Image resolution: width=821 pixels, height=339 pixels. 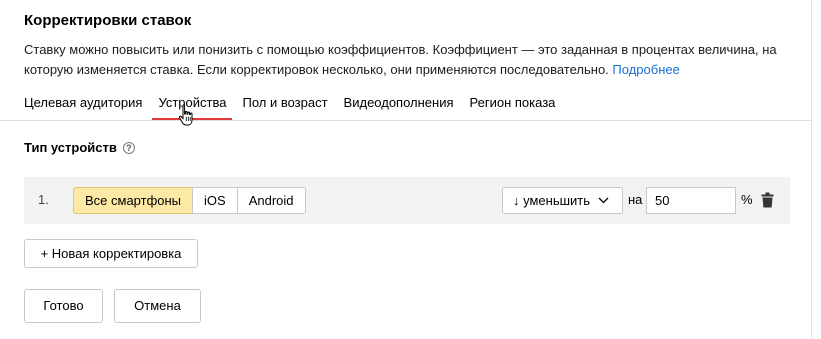 What do you see at coordinates (603, 200) in the screenshot?
I see `chevron-down-icon` at bounding box center [603, 200].